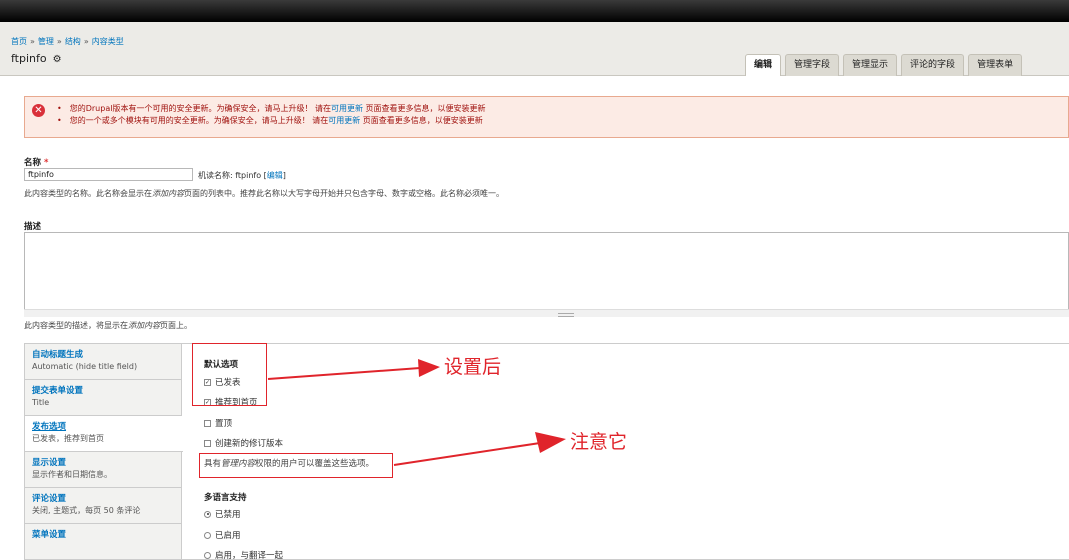  I want to click on annotation-note-this: 注意它, so click(599, 442).